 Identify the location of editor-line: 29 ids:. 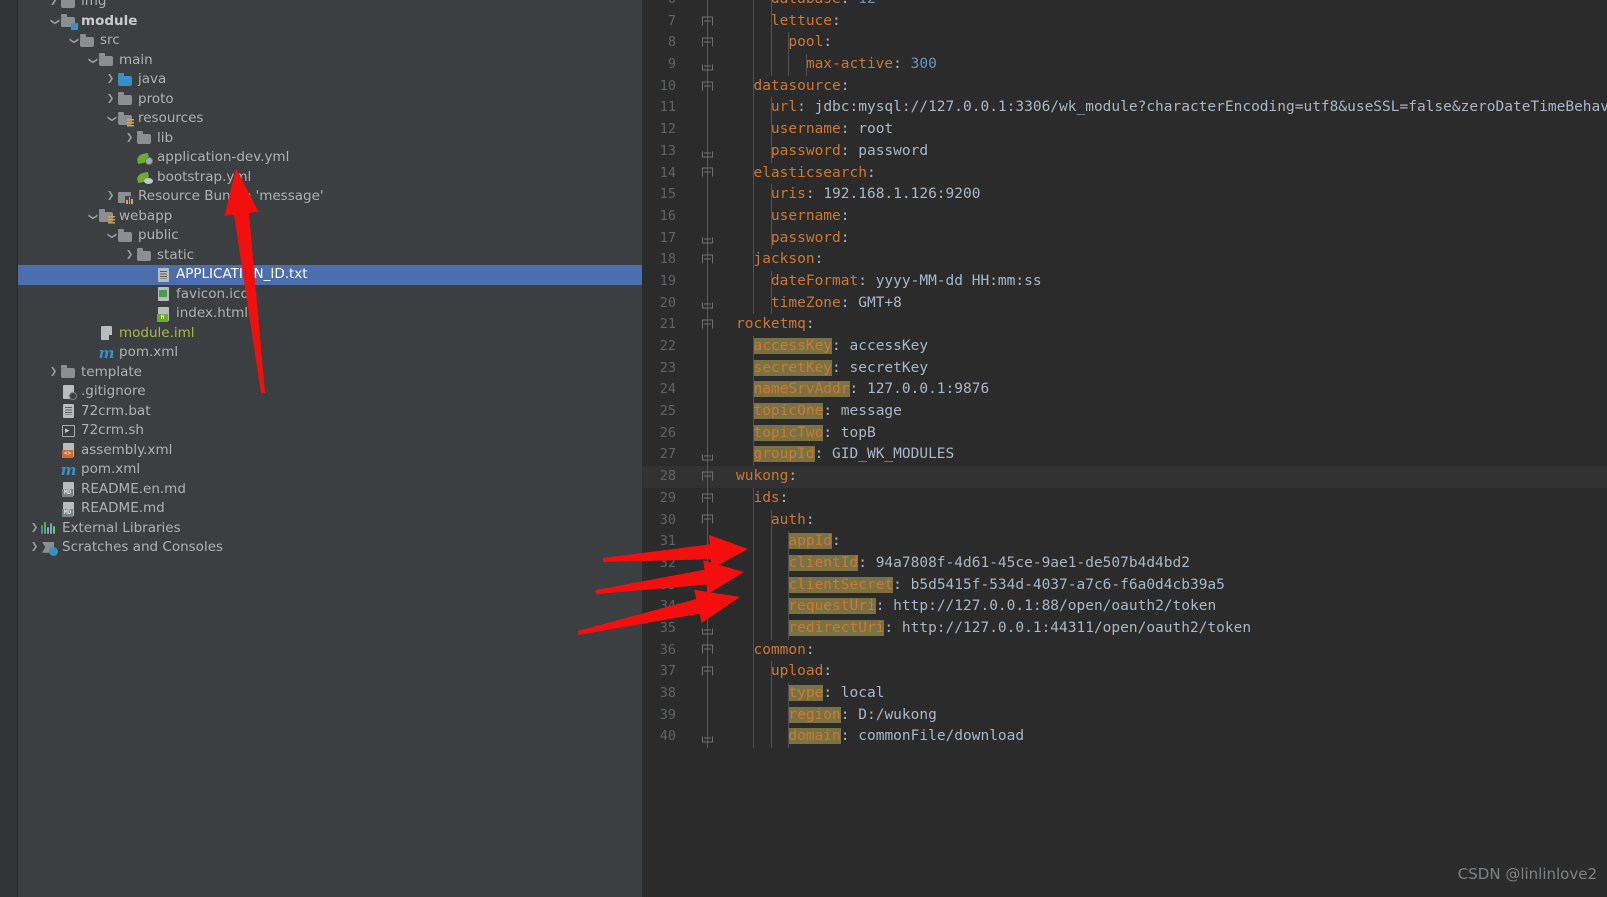
(1124, 498).